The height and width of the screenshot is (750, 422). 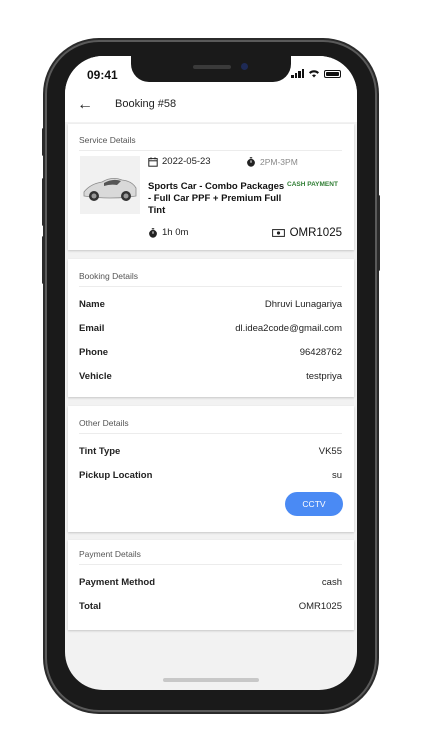 What do you see at coordinates (95, 376) in the screenshot?
I see `vehicle-label: Vehicle` at bounding box center [95, 376].